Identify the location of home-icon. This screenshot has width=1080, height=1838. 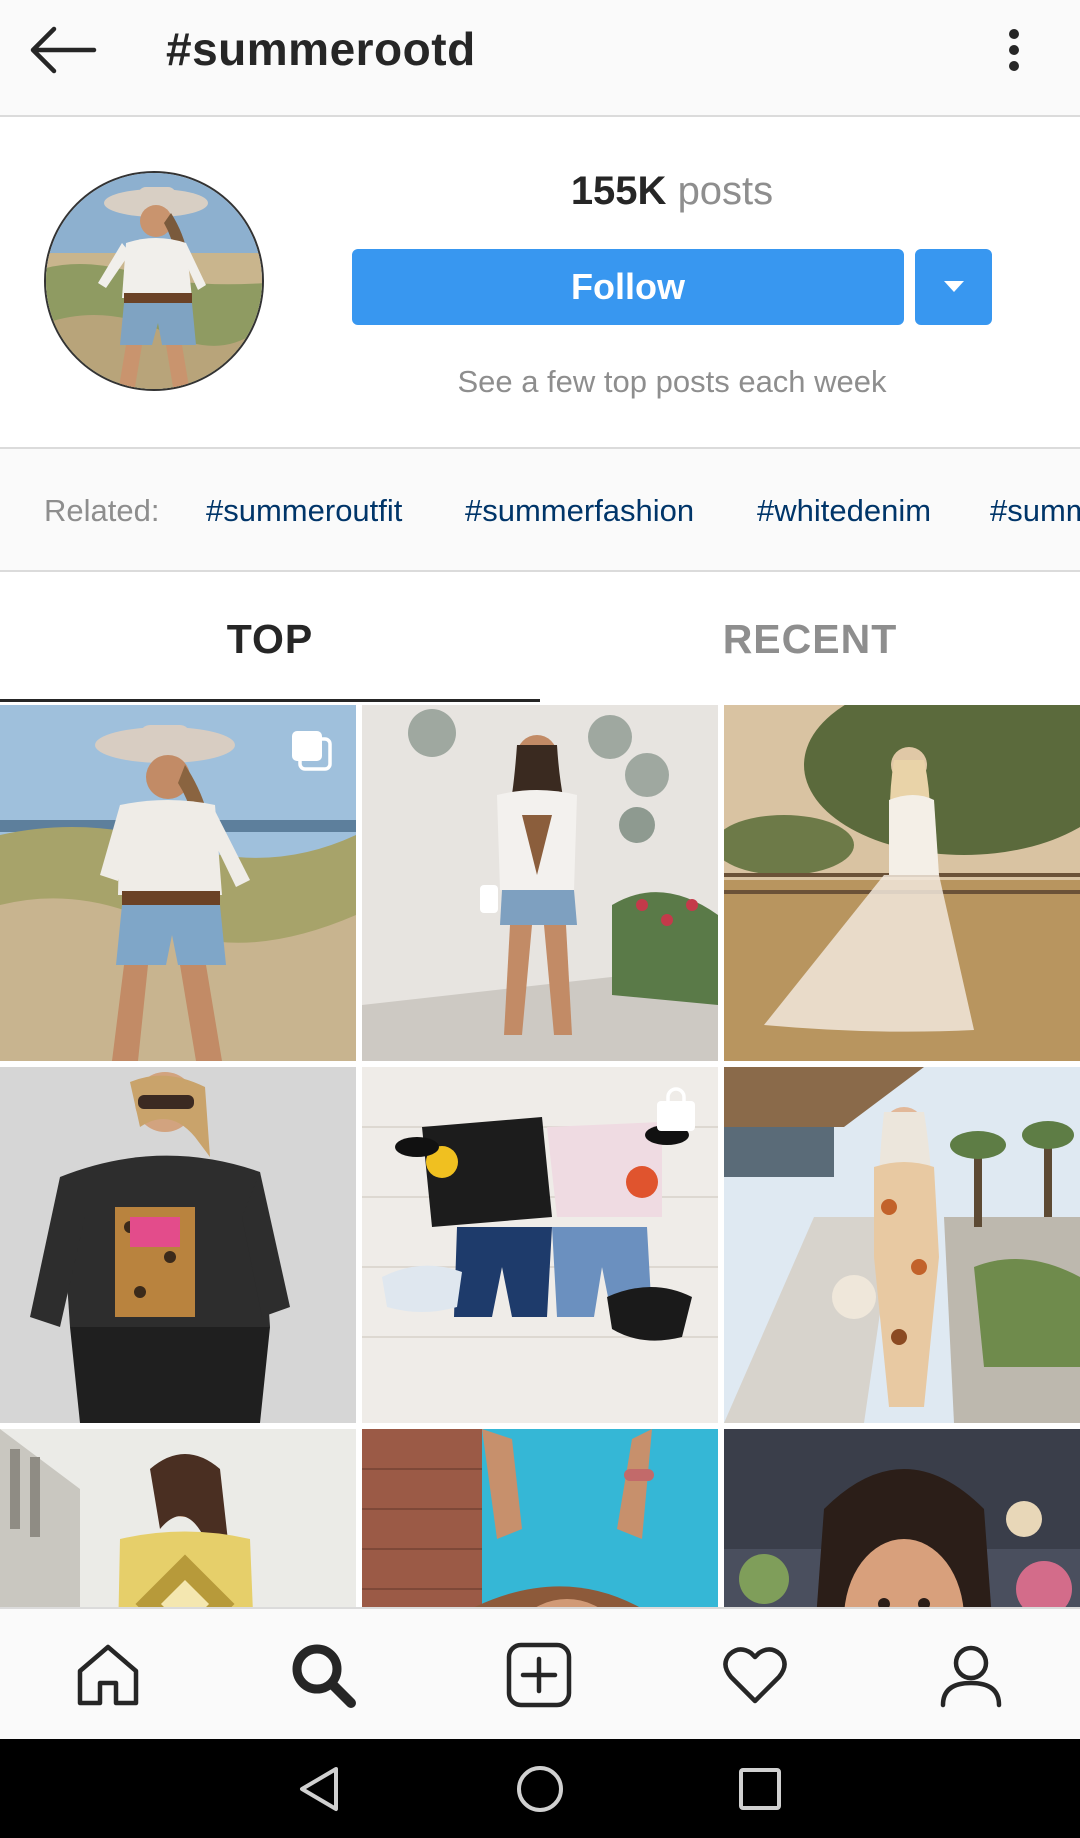
(108, 1675).